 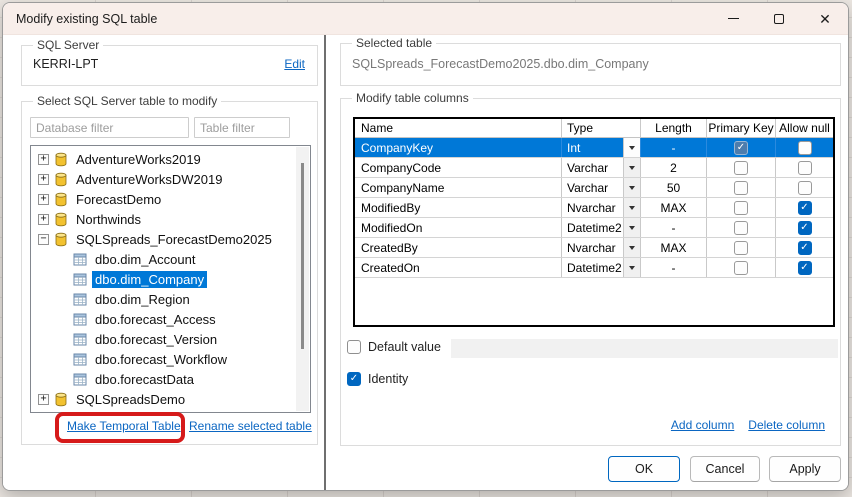 What do you see at coordinates (786, 425) in the screenshot?
I see `delete-column-link: Delete column` at bounding box center [786, 425].